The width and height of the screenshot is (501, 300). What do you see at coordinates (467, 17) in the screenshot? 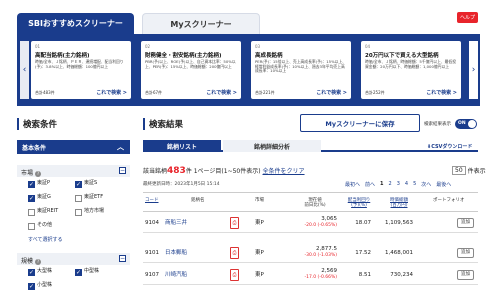
I see `help-button: ヘルプ` at bounding box center [467, 17].